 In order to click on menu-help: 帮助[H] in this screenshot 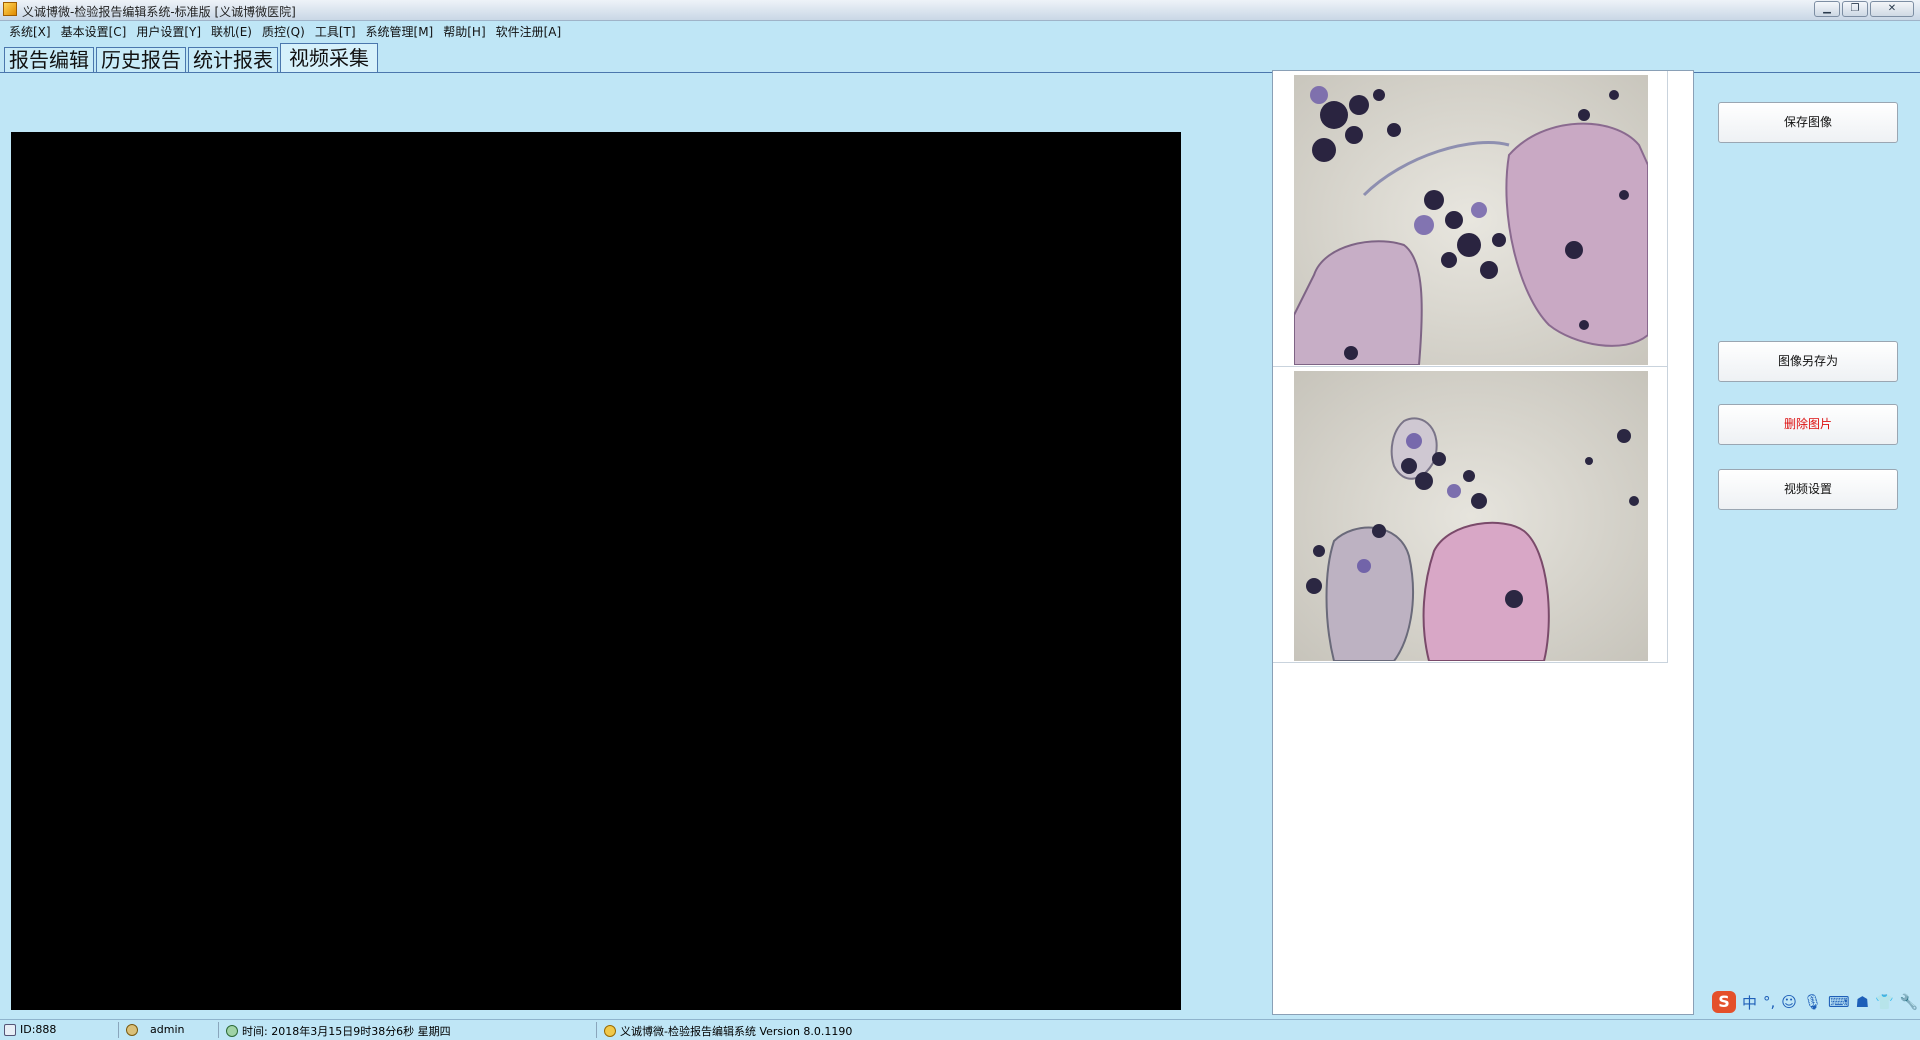, I will do `click(464, 31)`.